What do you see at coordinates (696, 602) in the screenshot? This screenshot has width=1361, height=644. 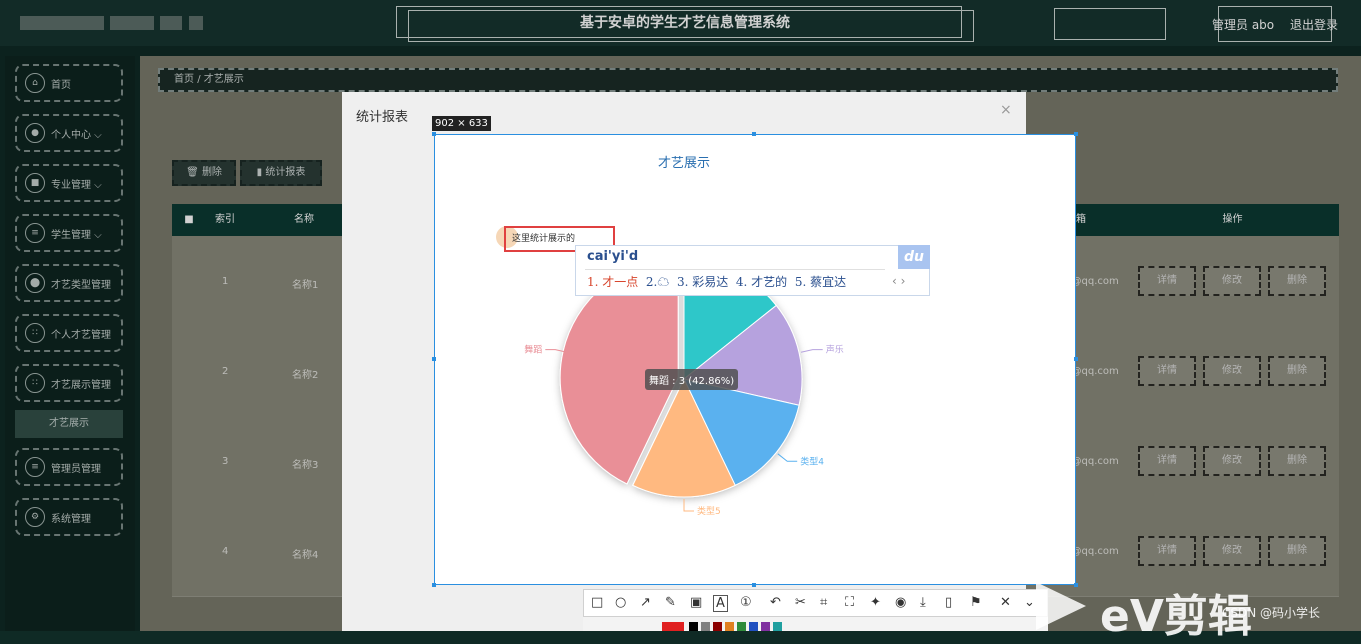 I see `mosaic-tool-icon: ▣` at bounding box center [696, 602].